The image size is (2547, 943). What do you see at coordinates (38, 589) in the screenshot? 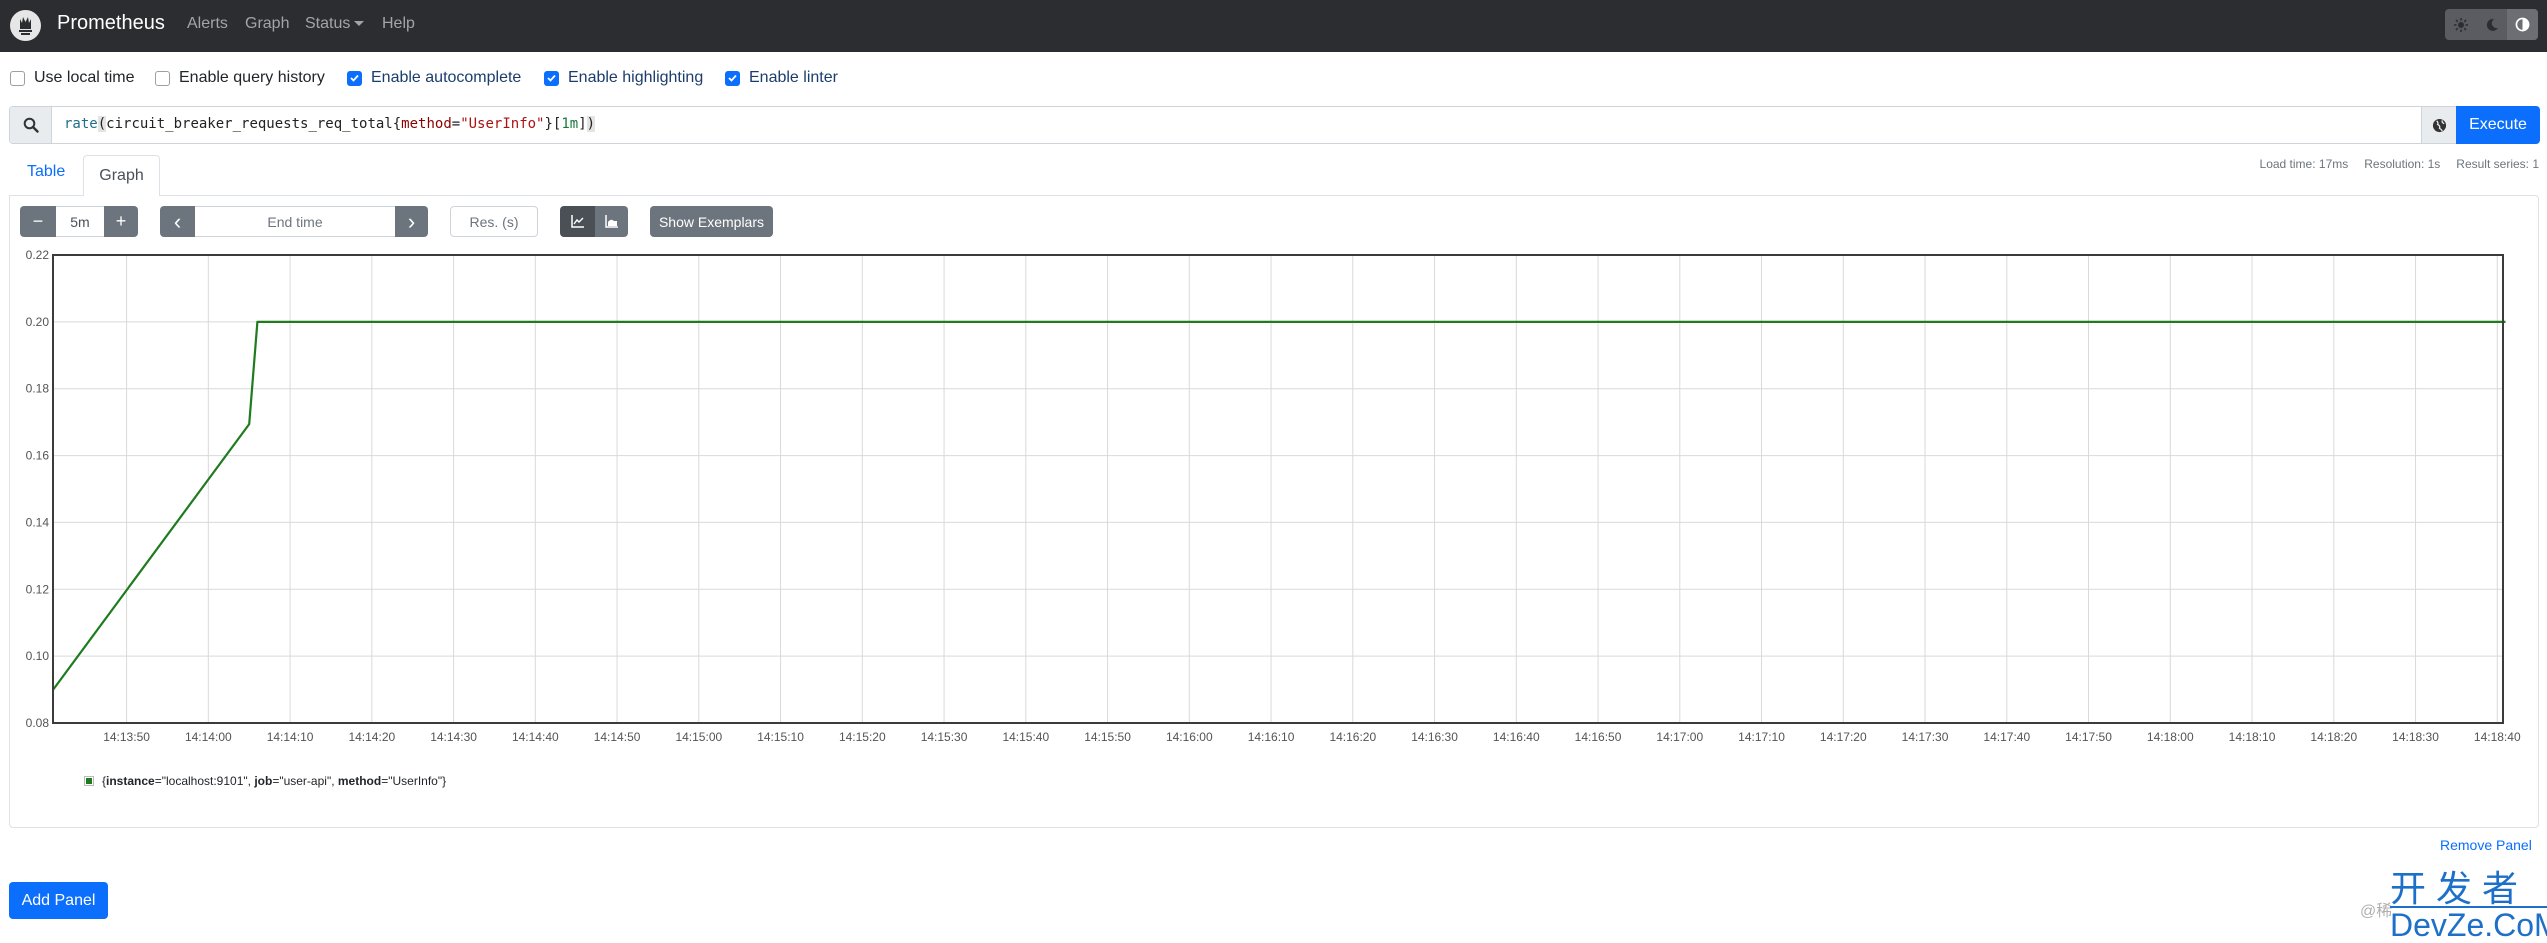
I see `y-tick-label: 0.12` at bounding box center [38, 589].